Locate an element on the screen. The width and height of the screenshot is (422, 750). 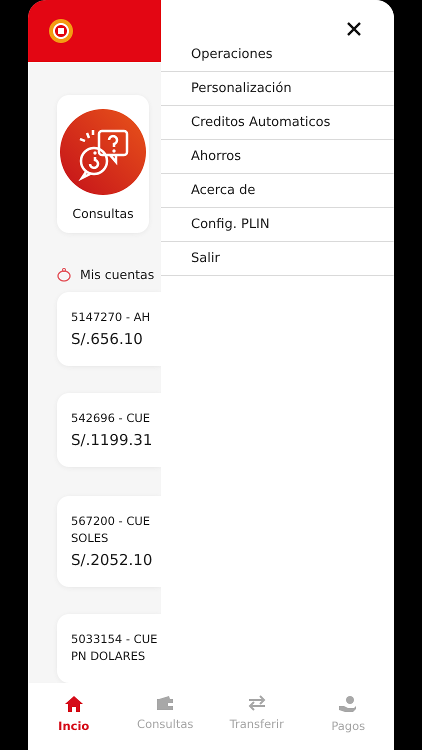
account-name: 542696 - CUE is located at coordinates (111, 418).